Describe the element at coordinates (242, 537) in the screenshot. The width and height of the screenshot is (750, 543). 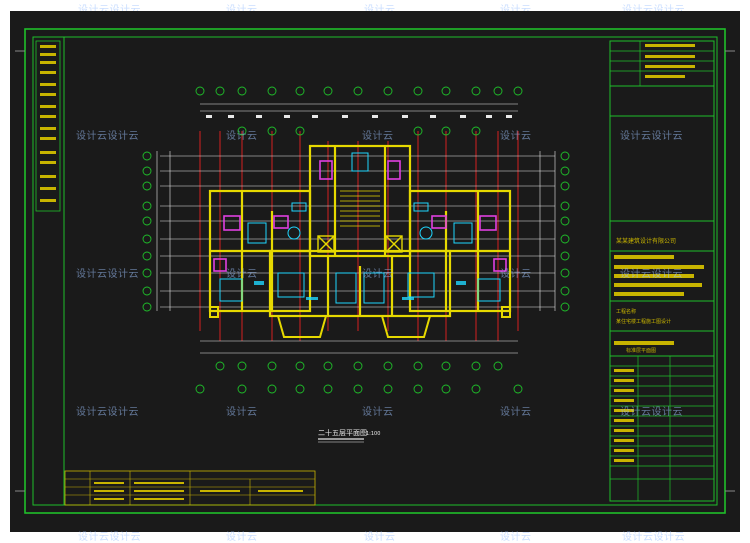
I see `watermark-bottom-2: 设计云` at that location.